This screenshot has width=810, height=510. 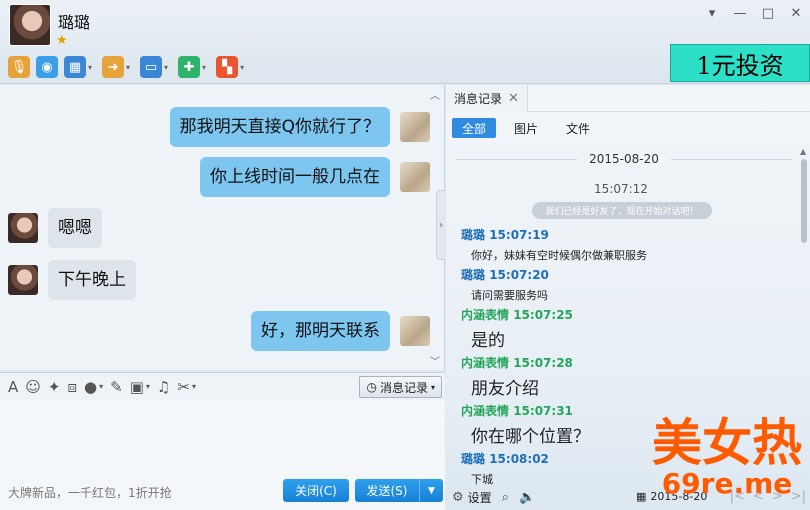 I want to click on message-bubble: 你上线时间一般几点在, so click(x=295, y=177).